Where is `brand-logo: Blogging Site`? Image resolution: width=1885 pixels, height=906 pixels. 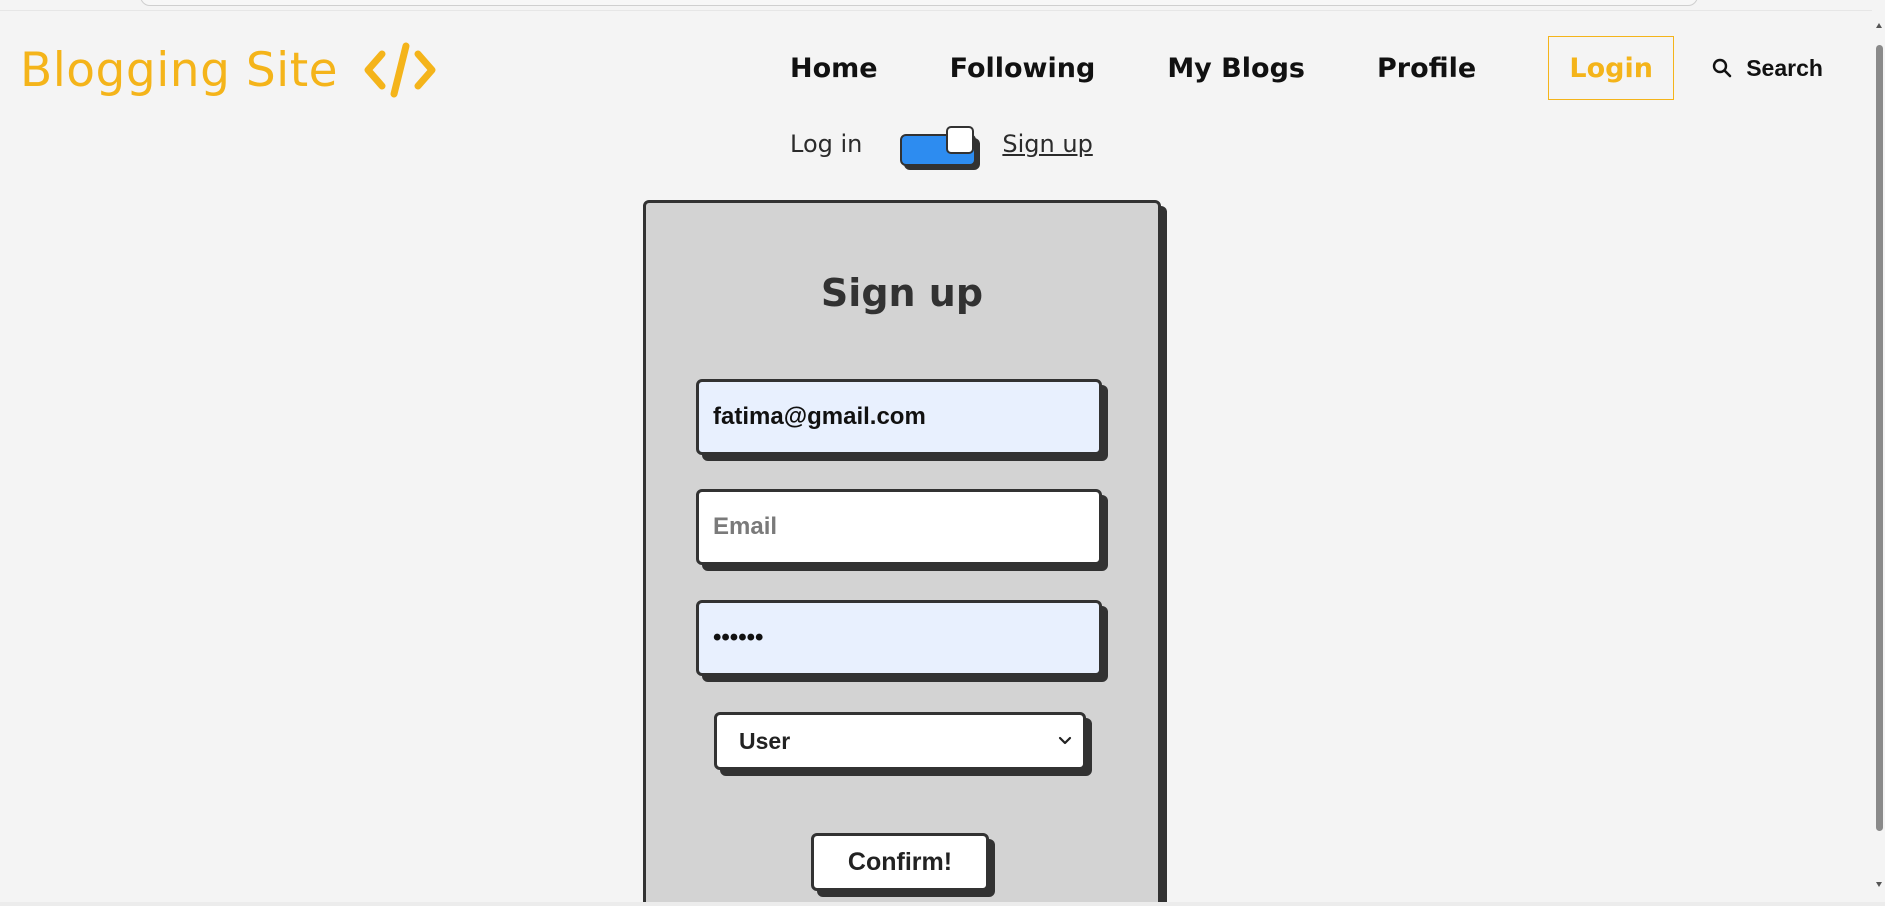
brand-logo: Blogging Site is located at coordinates (228, 70).